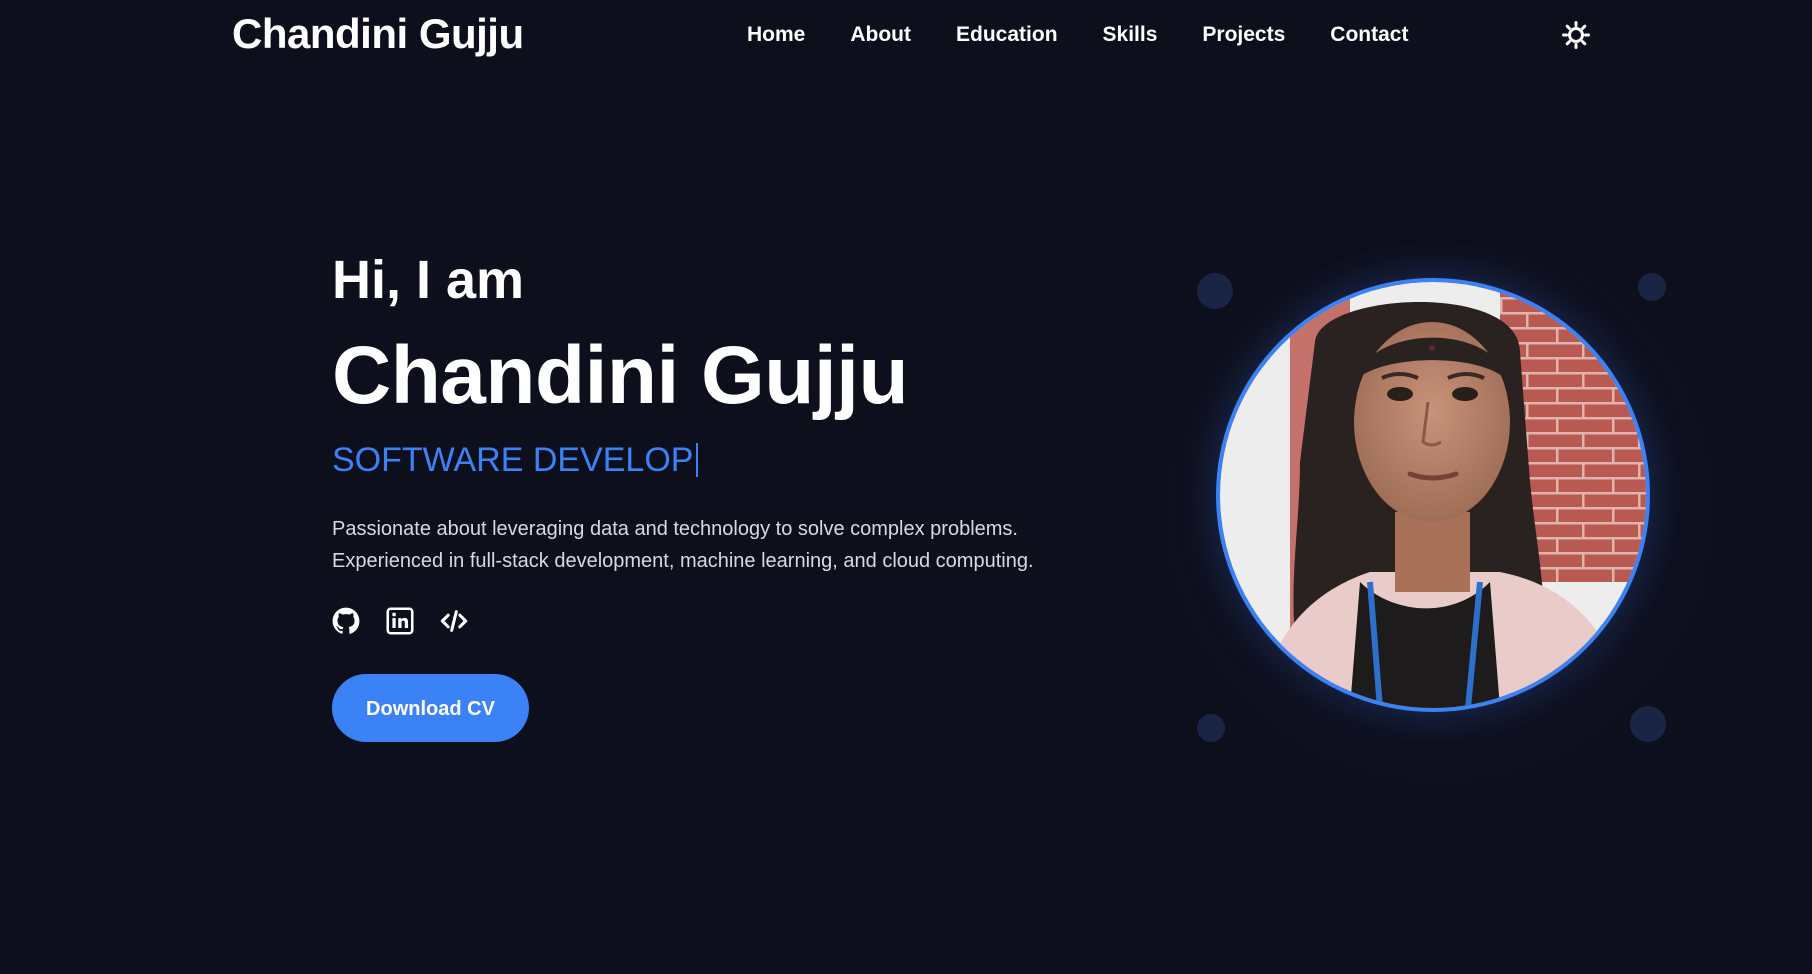 This screenshot has height=974, width=1812. I want to click on decor-dot-top-right, so click(1652, 287).